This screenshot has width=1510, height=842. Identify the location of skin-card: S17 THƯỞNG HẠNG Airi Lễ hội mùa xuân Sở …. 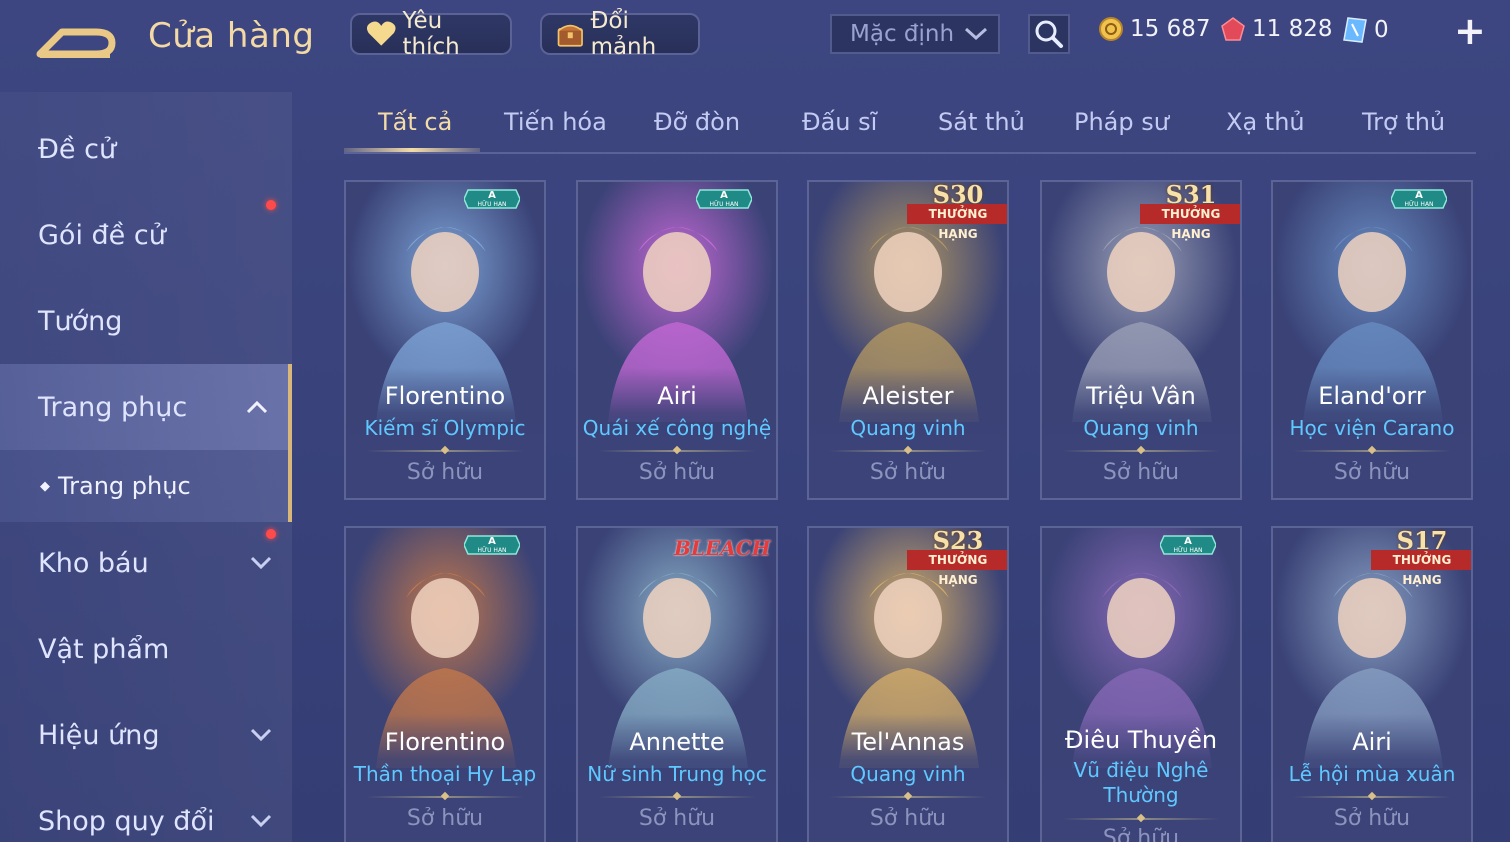
(1372, 684).